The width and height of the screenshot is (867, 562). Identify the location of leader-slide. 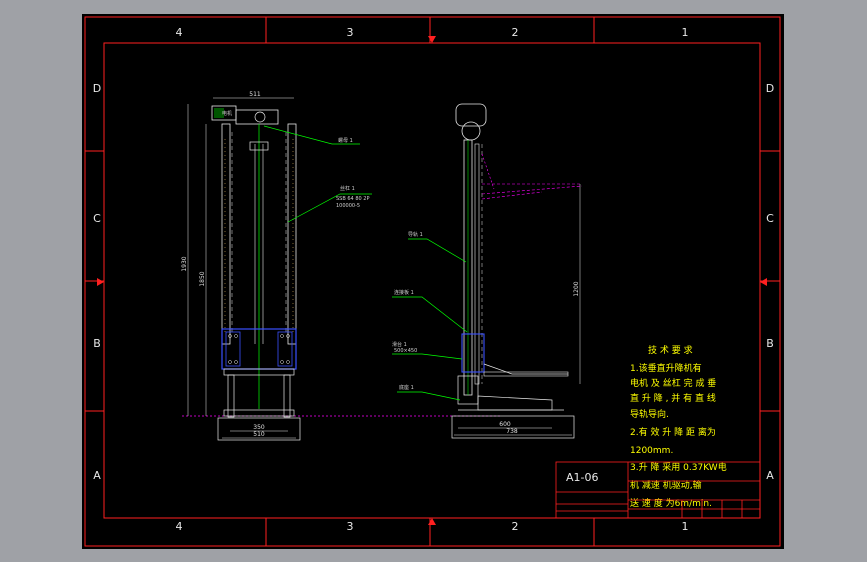
(427, 356).